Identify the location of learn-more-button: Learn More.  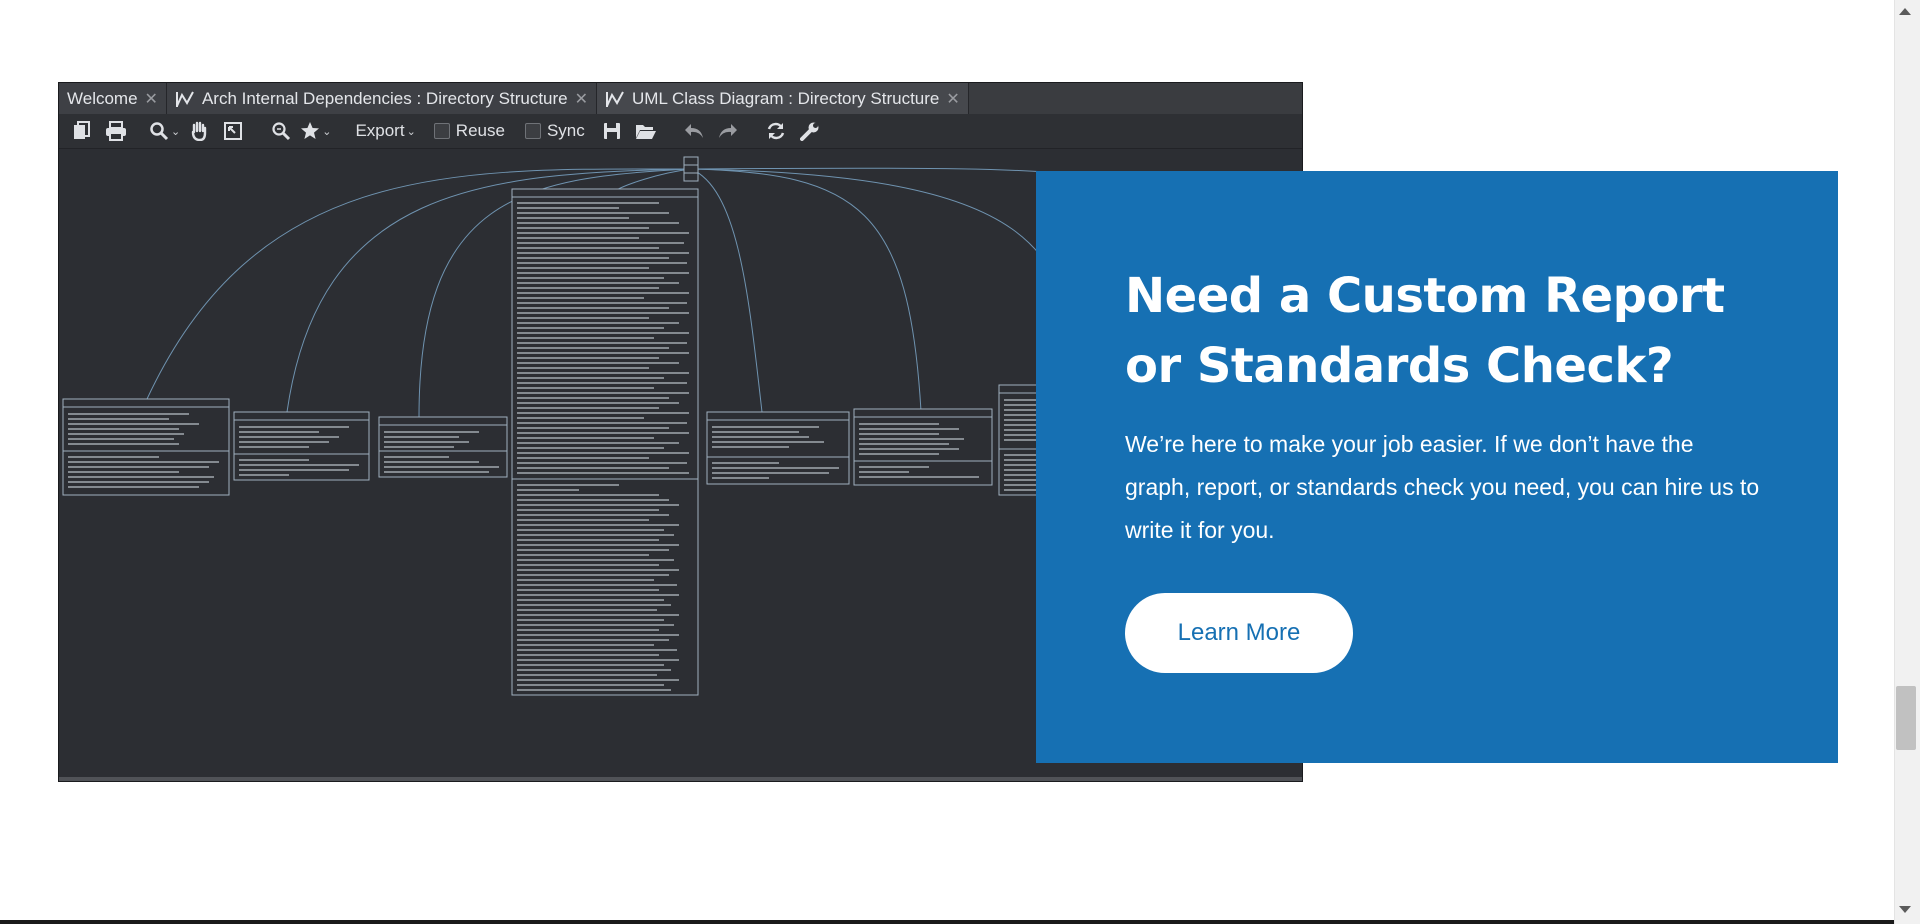
(1239, 633).